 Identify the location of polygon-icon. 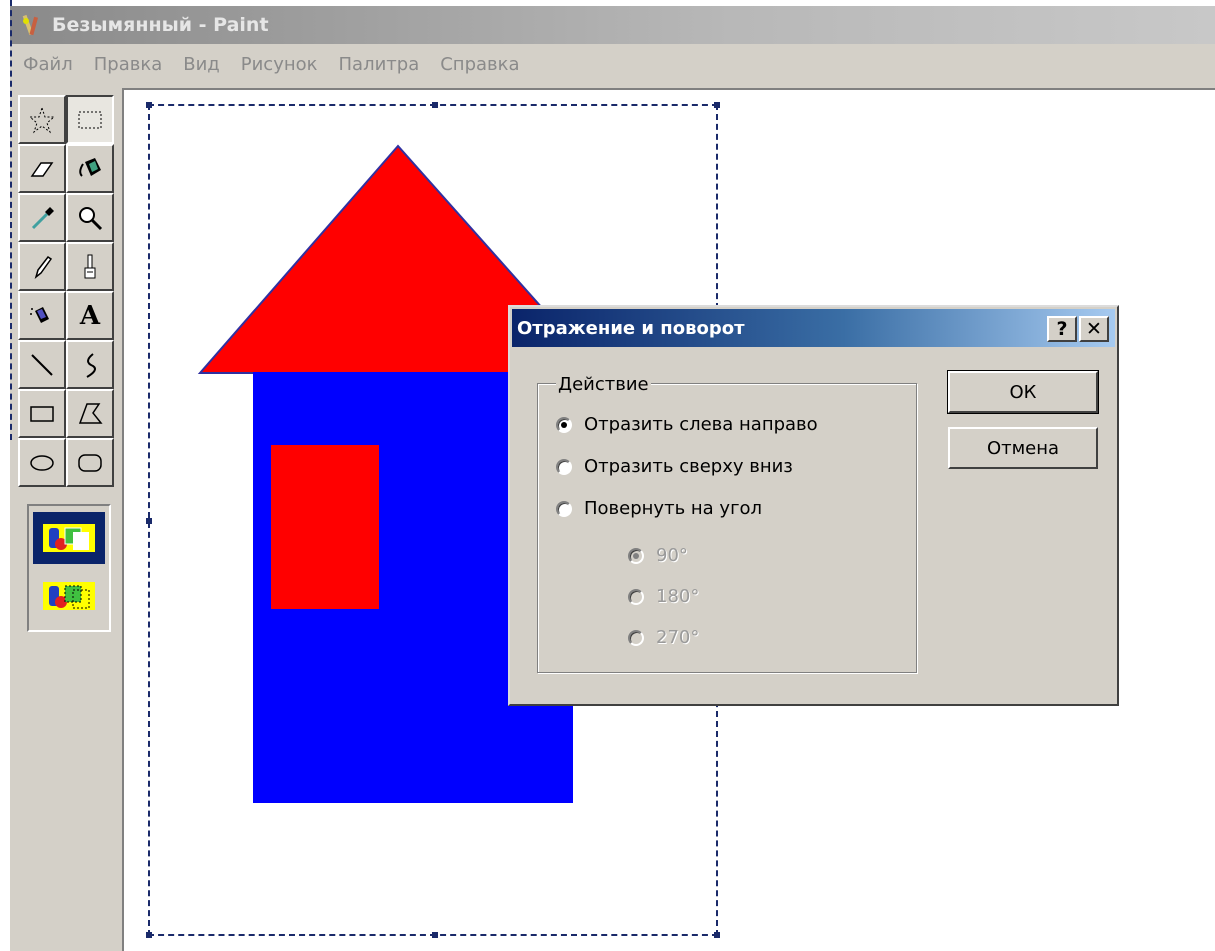
(90, 413).